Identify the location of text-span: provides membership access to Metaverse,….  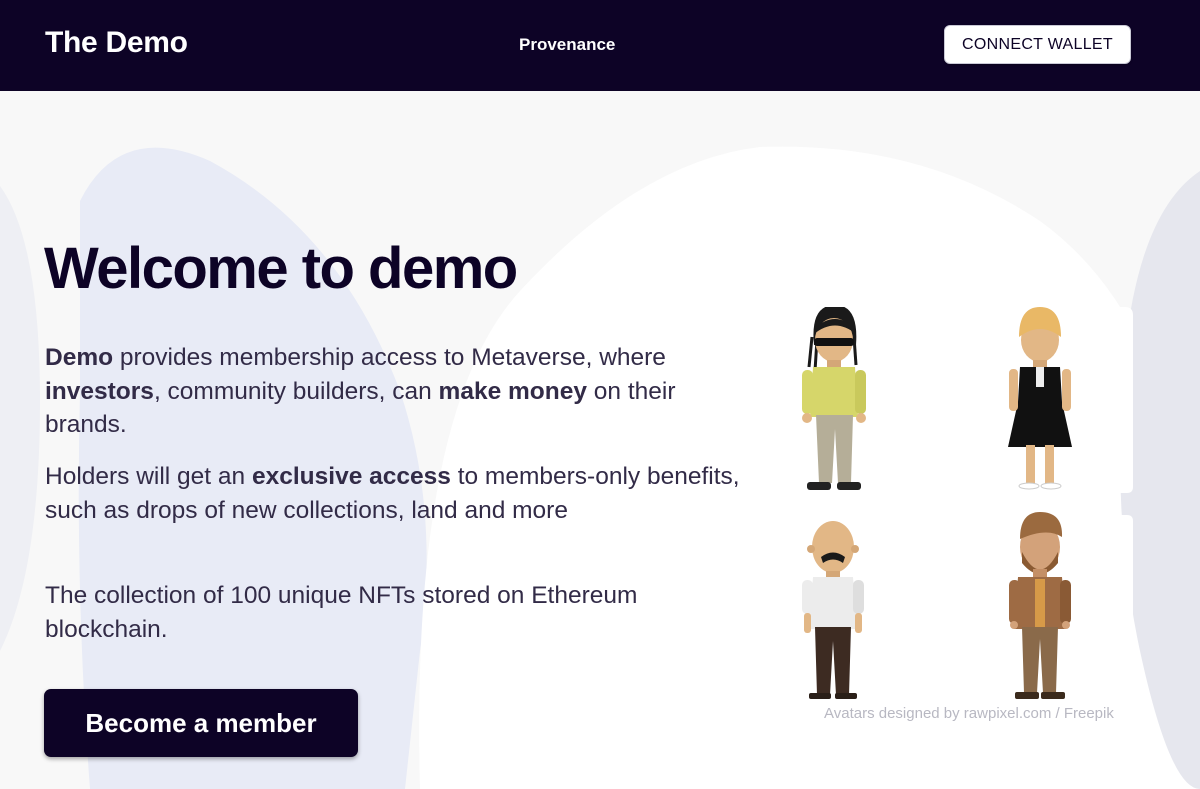
(389, 357).